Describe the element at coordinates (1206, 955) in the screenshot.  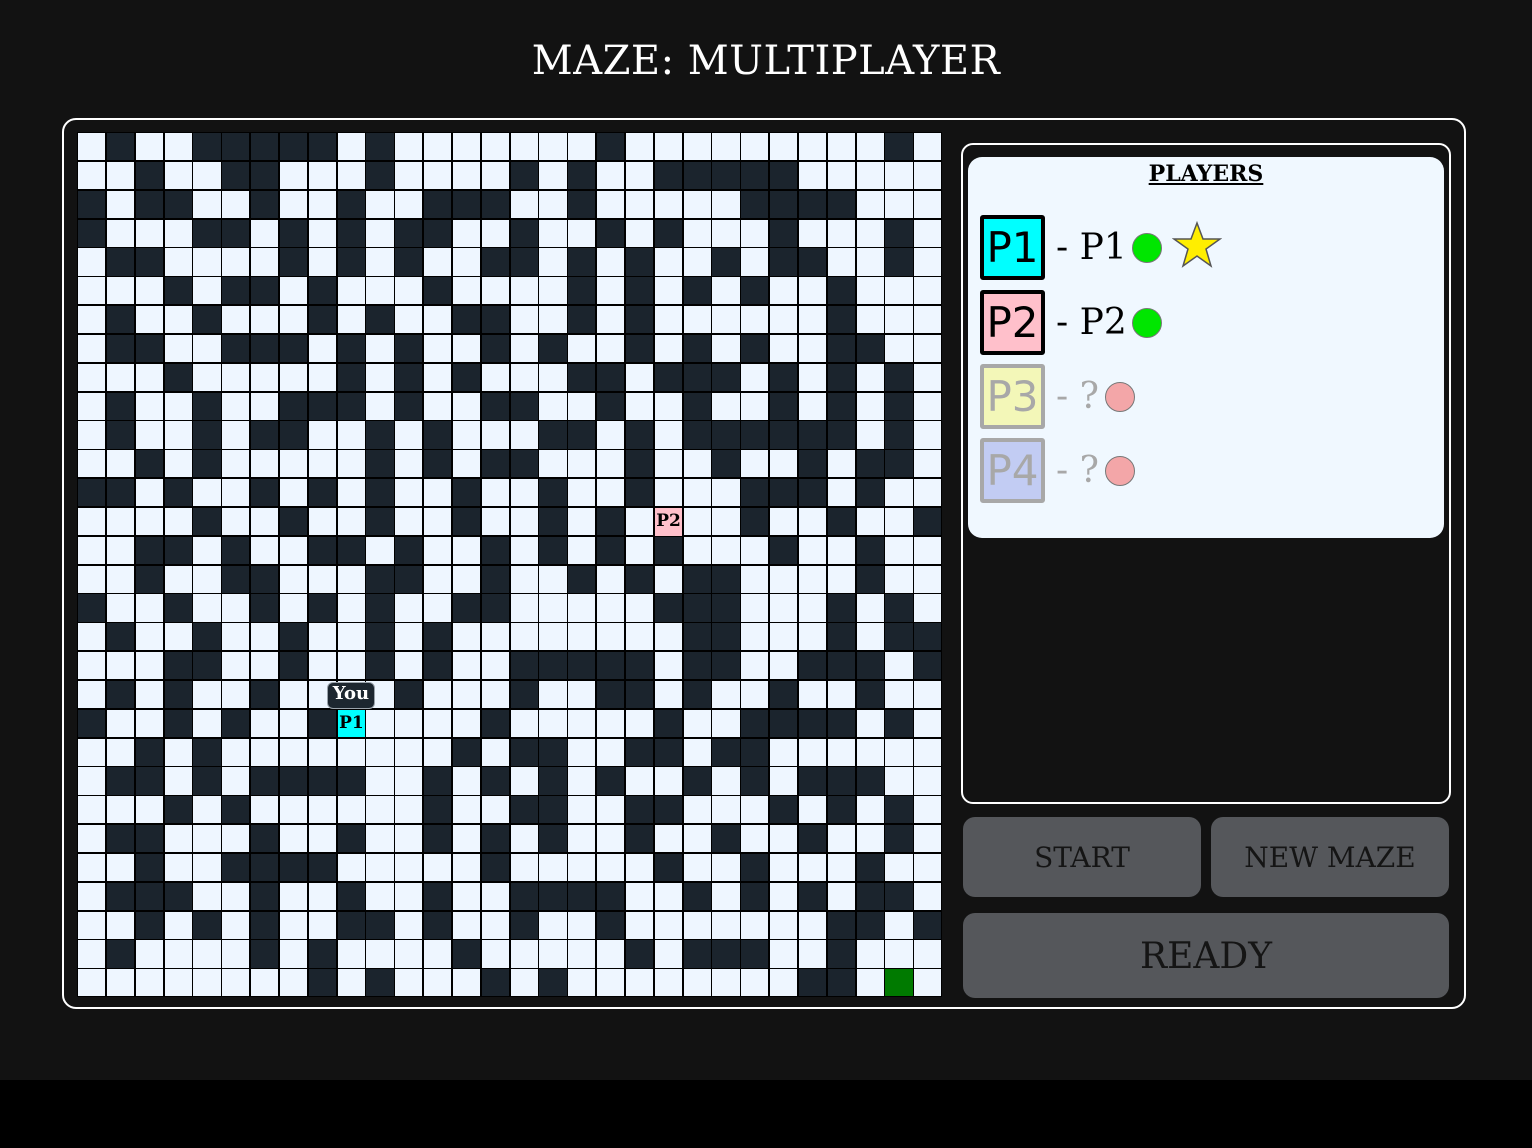
I see `ready-button: READY` at that location.